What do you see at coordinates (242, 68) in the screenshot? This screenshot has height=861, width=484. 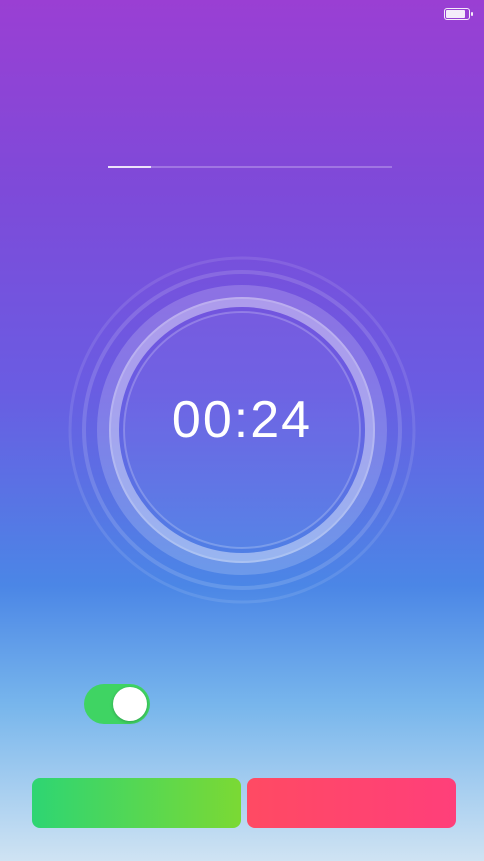 I see `header` at bounding box center [242, 68].